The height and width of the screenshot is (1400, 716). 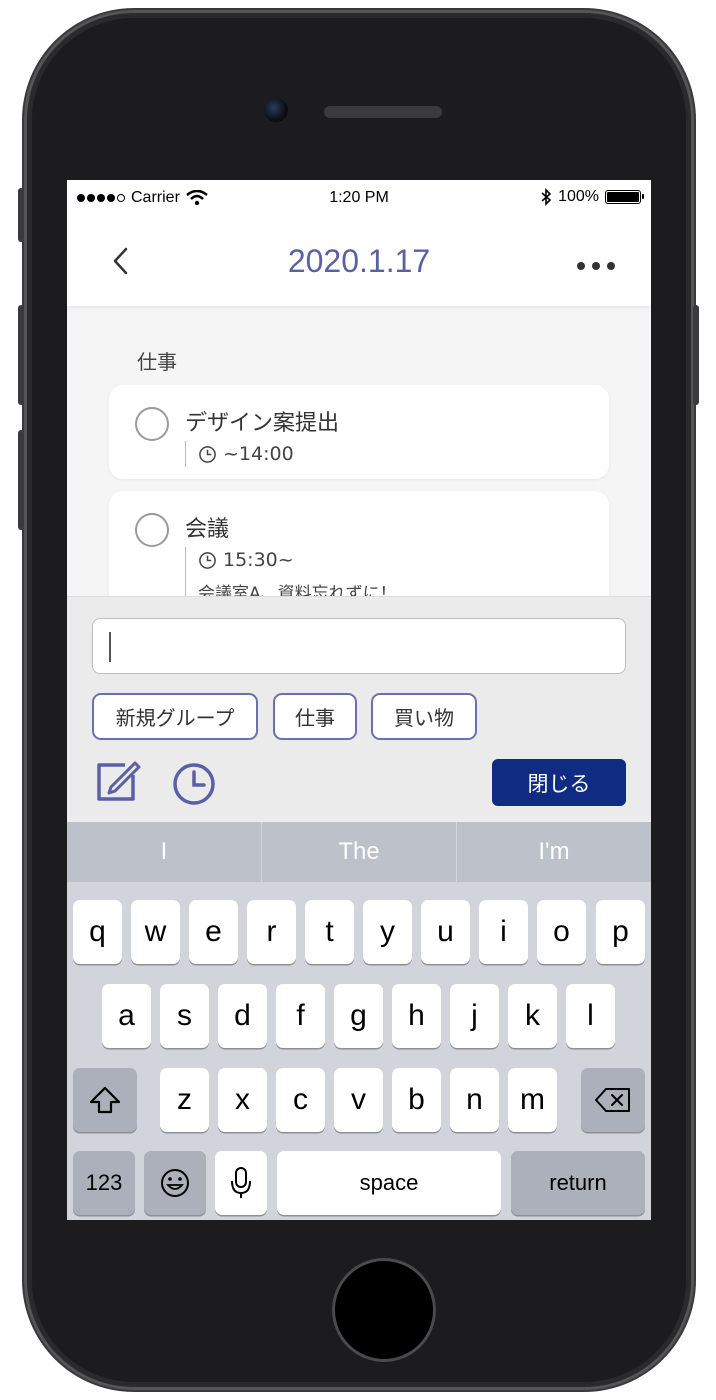 I want to click on key-i: i, so click(x=503, y=932).